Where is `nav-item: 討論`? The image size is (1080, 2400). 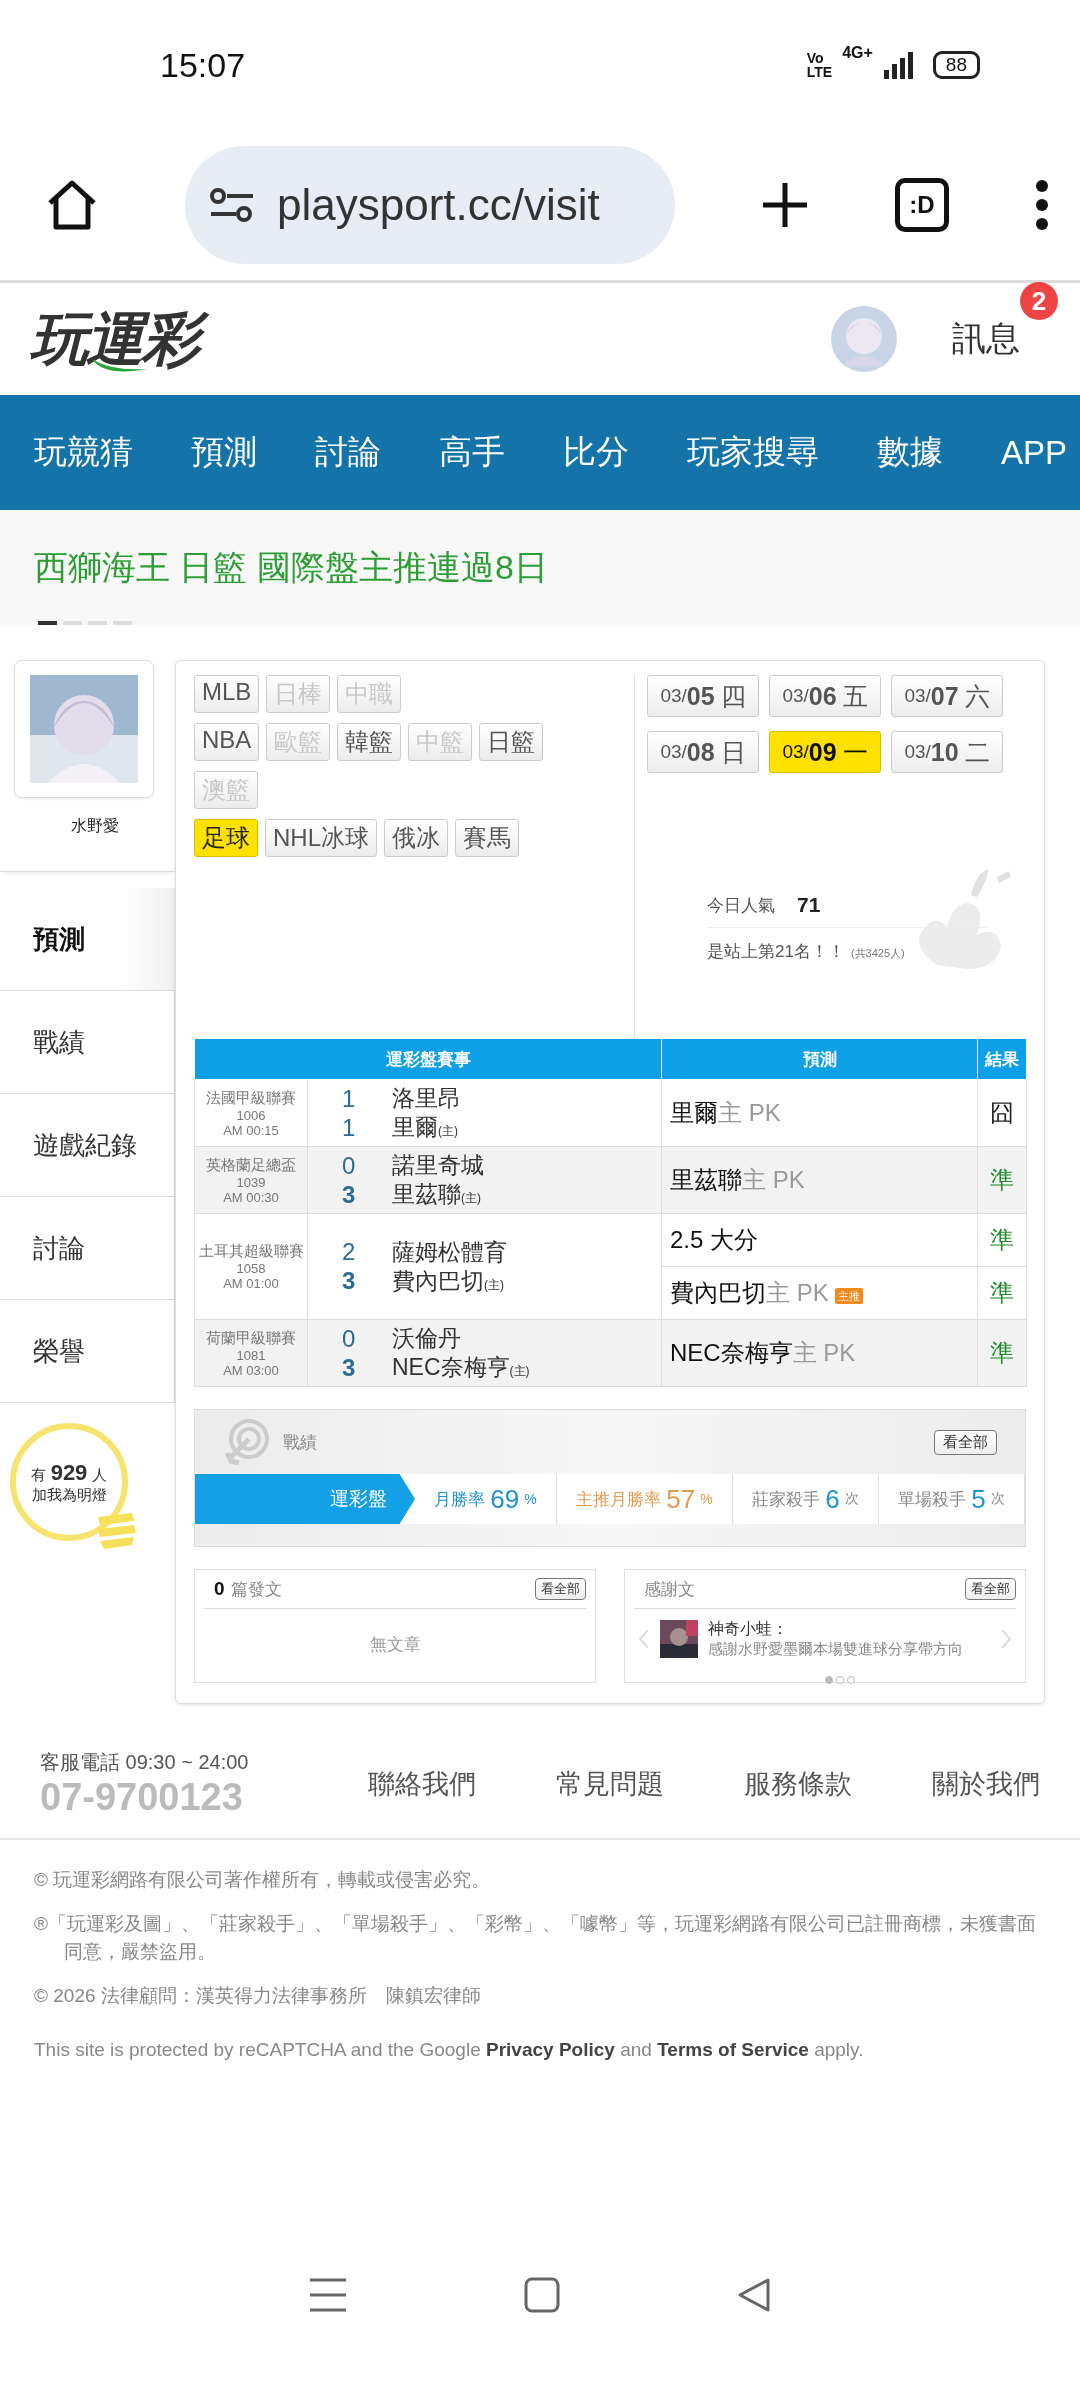 nav-item: 討論 is located at coordinates (348, 452).